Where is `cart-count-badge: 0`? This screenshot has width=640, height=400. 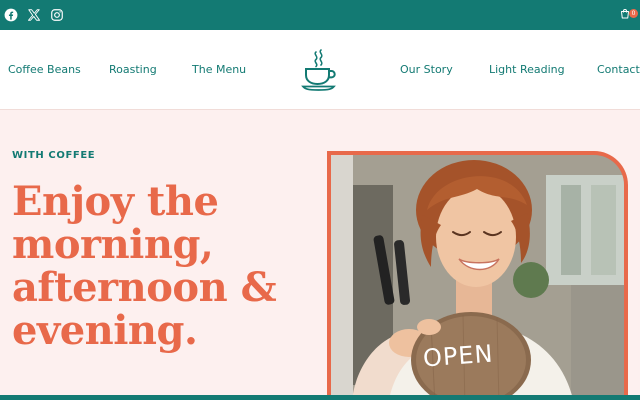
cart-count-badge: 0 is located at coordinates (633, 13).